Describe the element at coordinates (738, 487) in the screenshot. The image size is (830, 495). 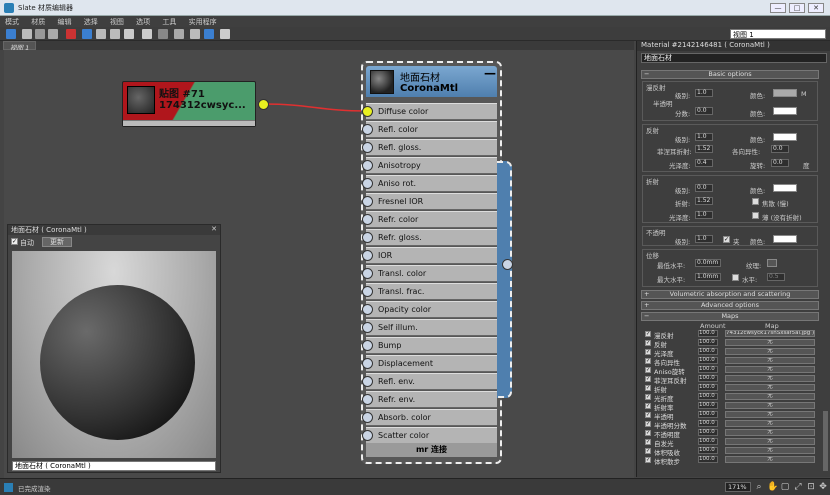
I see `zoom-field: 171%` at that location.